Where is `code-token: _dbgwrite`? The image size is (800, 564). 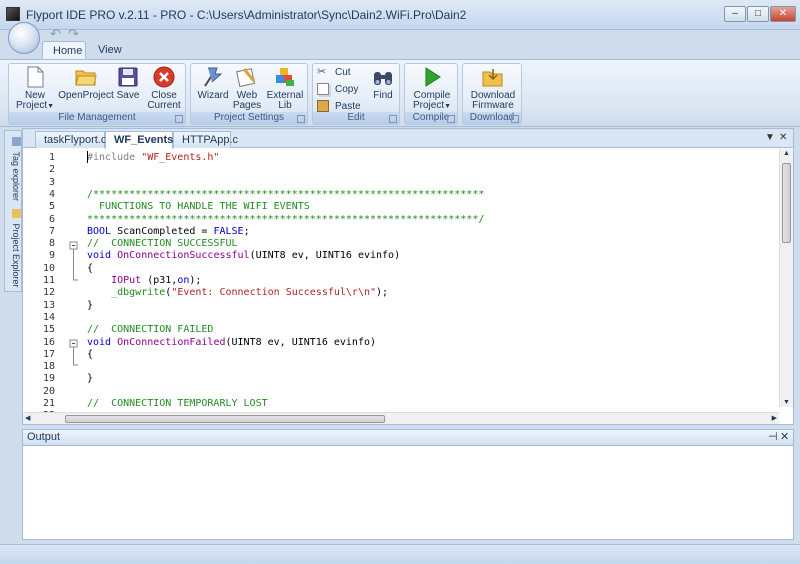 code-token: _dbgwrite is located at coordinates (138, 293).